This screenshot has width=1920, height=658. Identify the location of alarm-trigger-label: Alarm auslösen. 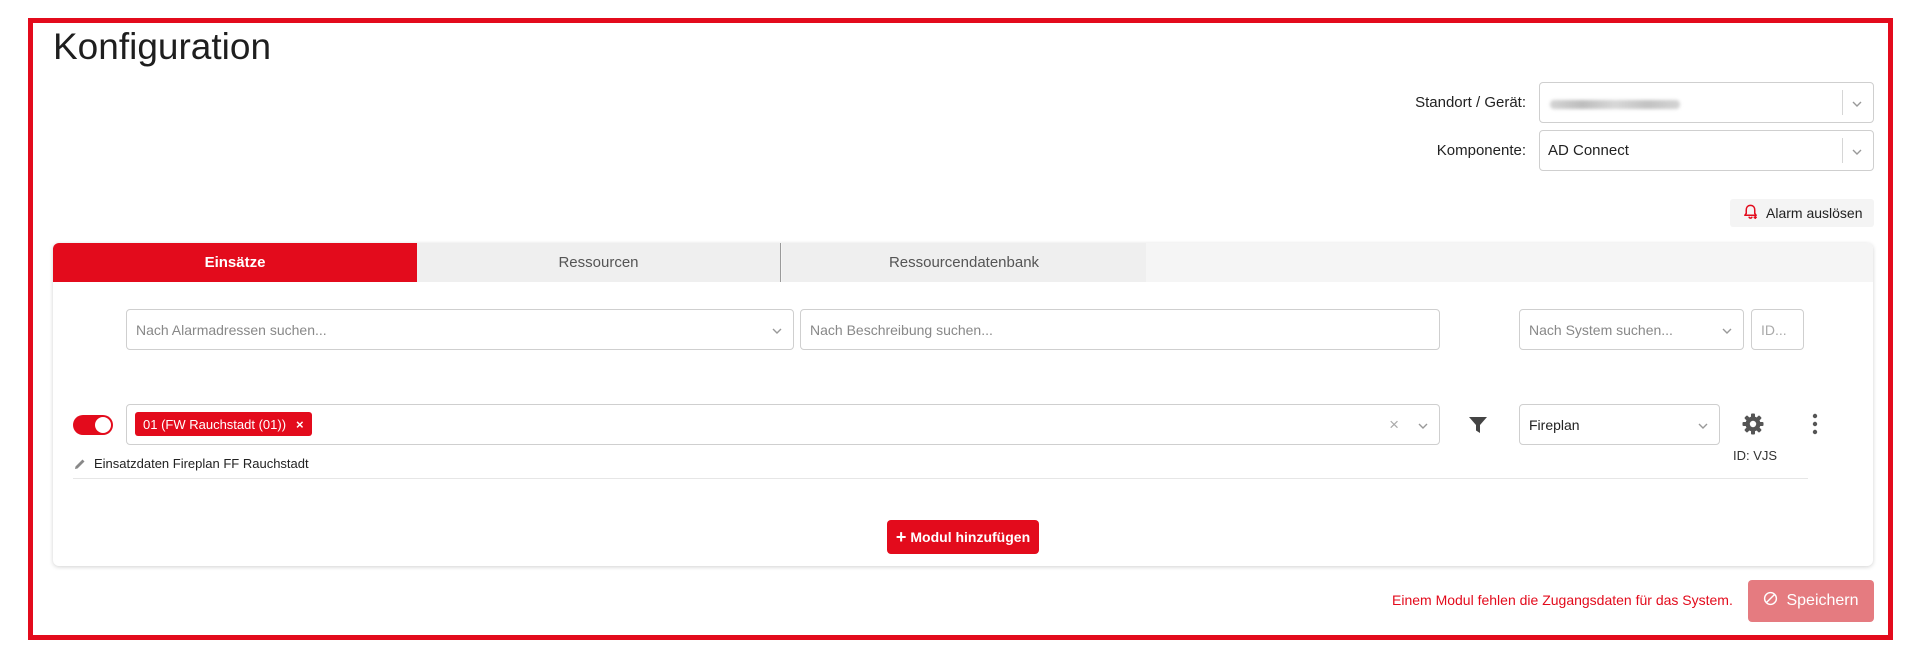
(1814, 213).